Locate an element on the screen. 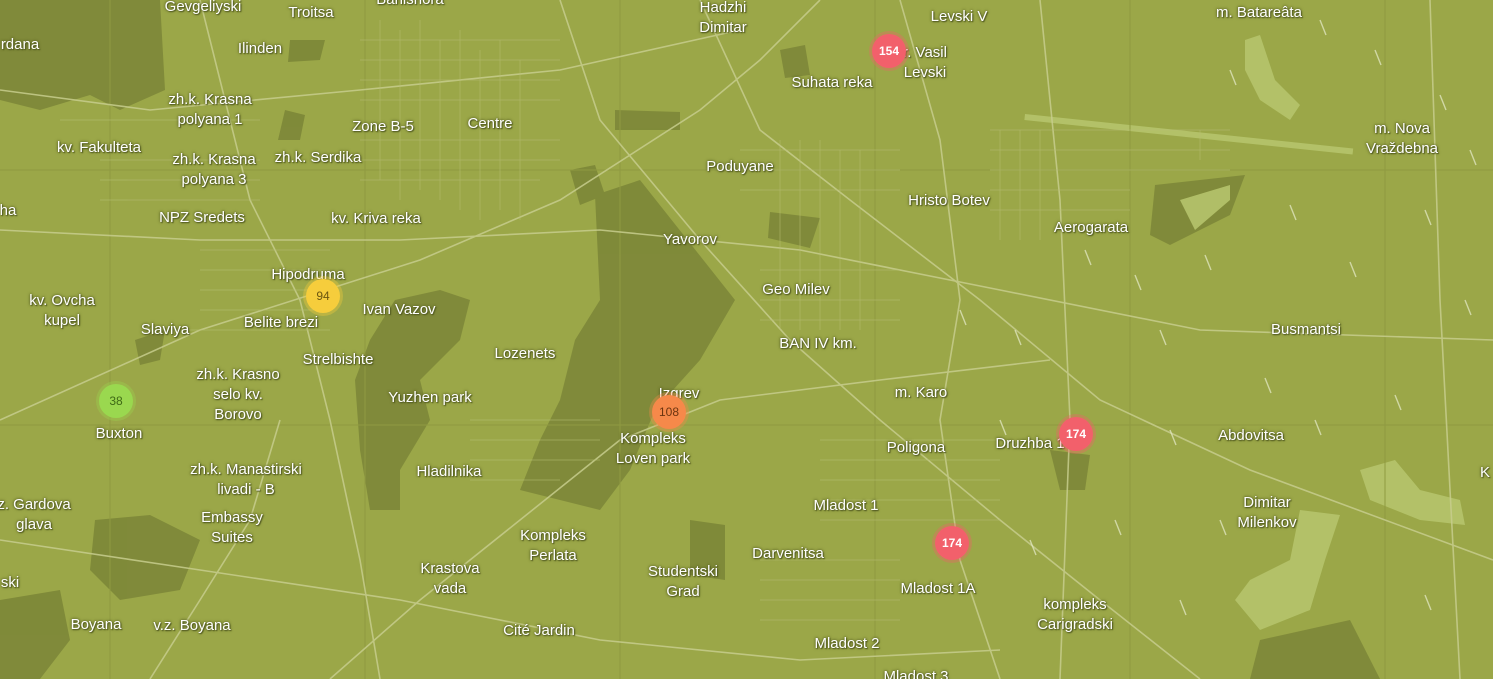 The width and height of the screenshot is (1493, 679). aqi-marker-174-druzhba: 174 is located at coordinates (1076, 434).